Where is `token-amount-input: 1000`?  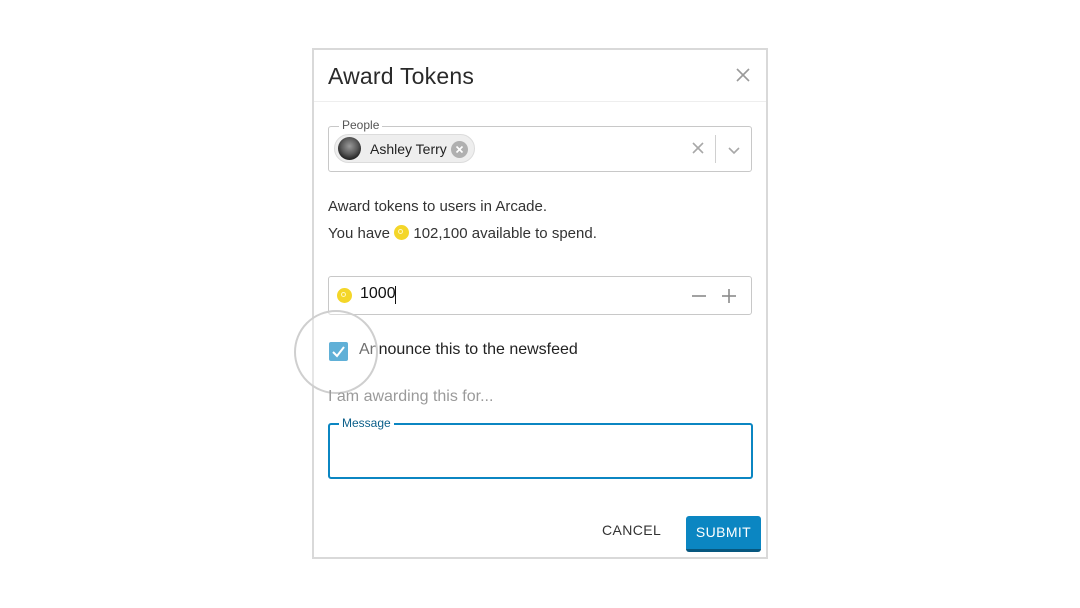 token-amount-input: 1000 is located at coordinates (378, 294).